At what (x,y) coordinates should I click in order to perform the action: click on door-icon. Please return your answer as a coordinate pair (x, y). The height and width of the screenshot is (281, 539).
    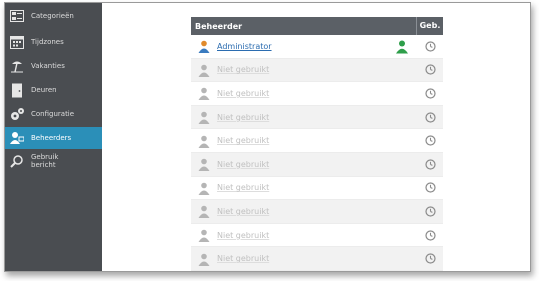
    Looking at the image, I should click on (17, 90).